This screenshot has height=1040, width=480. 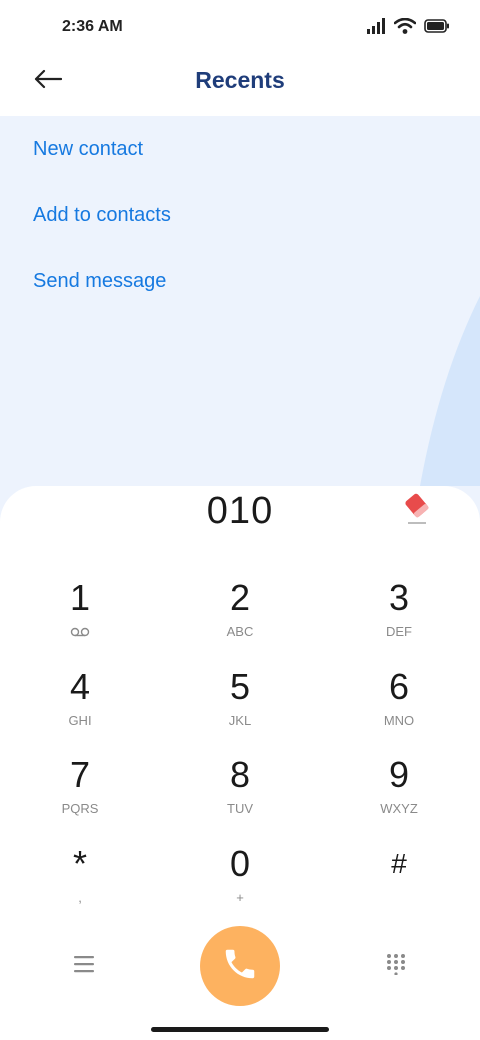 I want to click on key-letters: GHI, so click(x=80, y=720).